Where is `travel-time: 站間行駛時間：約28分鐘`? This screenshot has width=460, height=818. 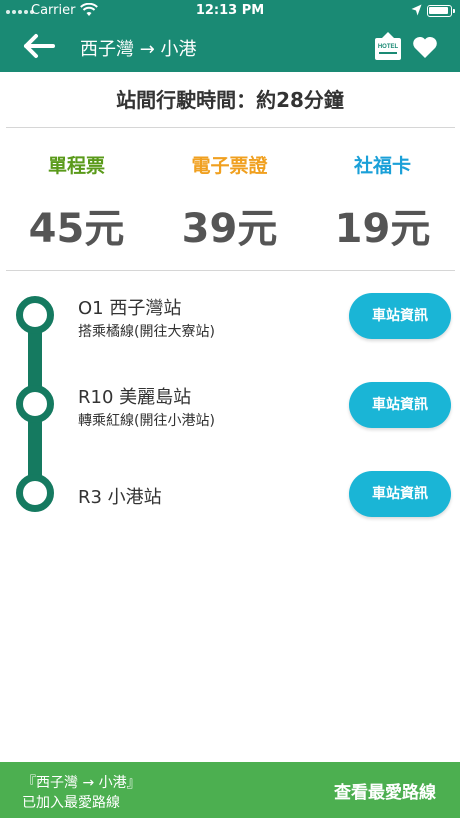 travel-time: 站間行駛時間：約28分鐘 is located at coordinates (230, 100).